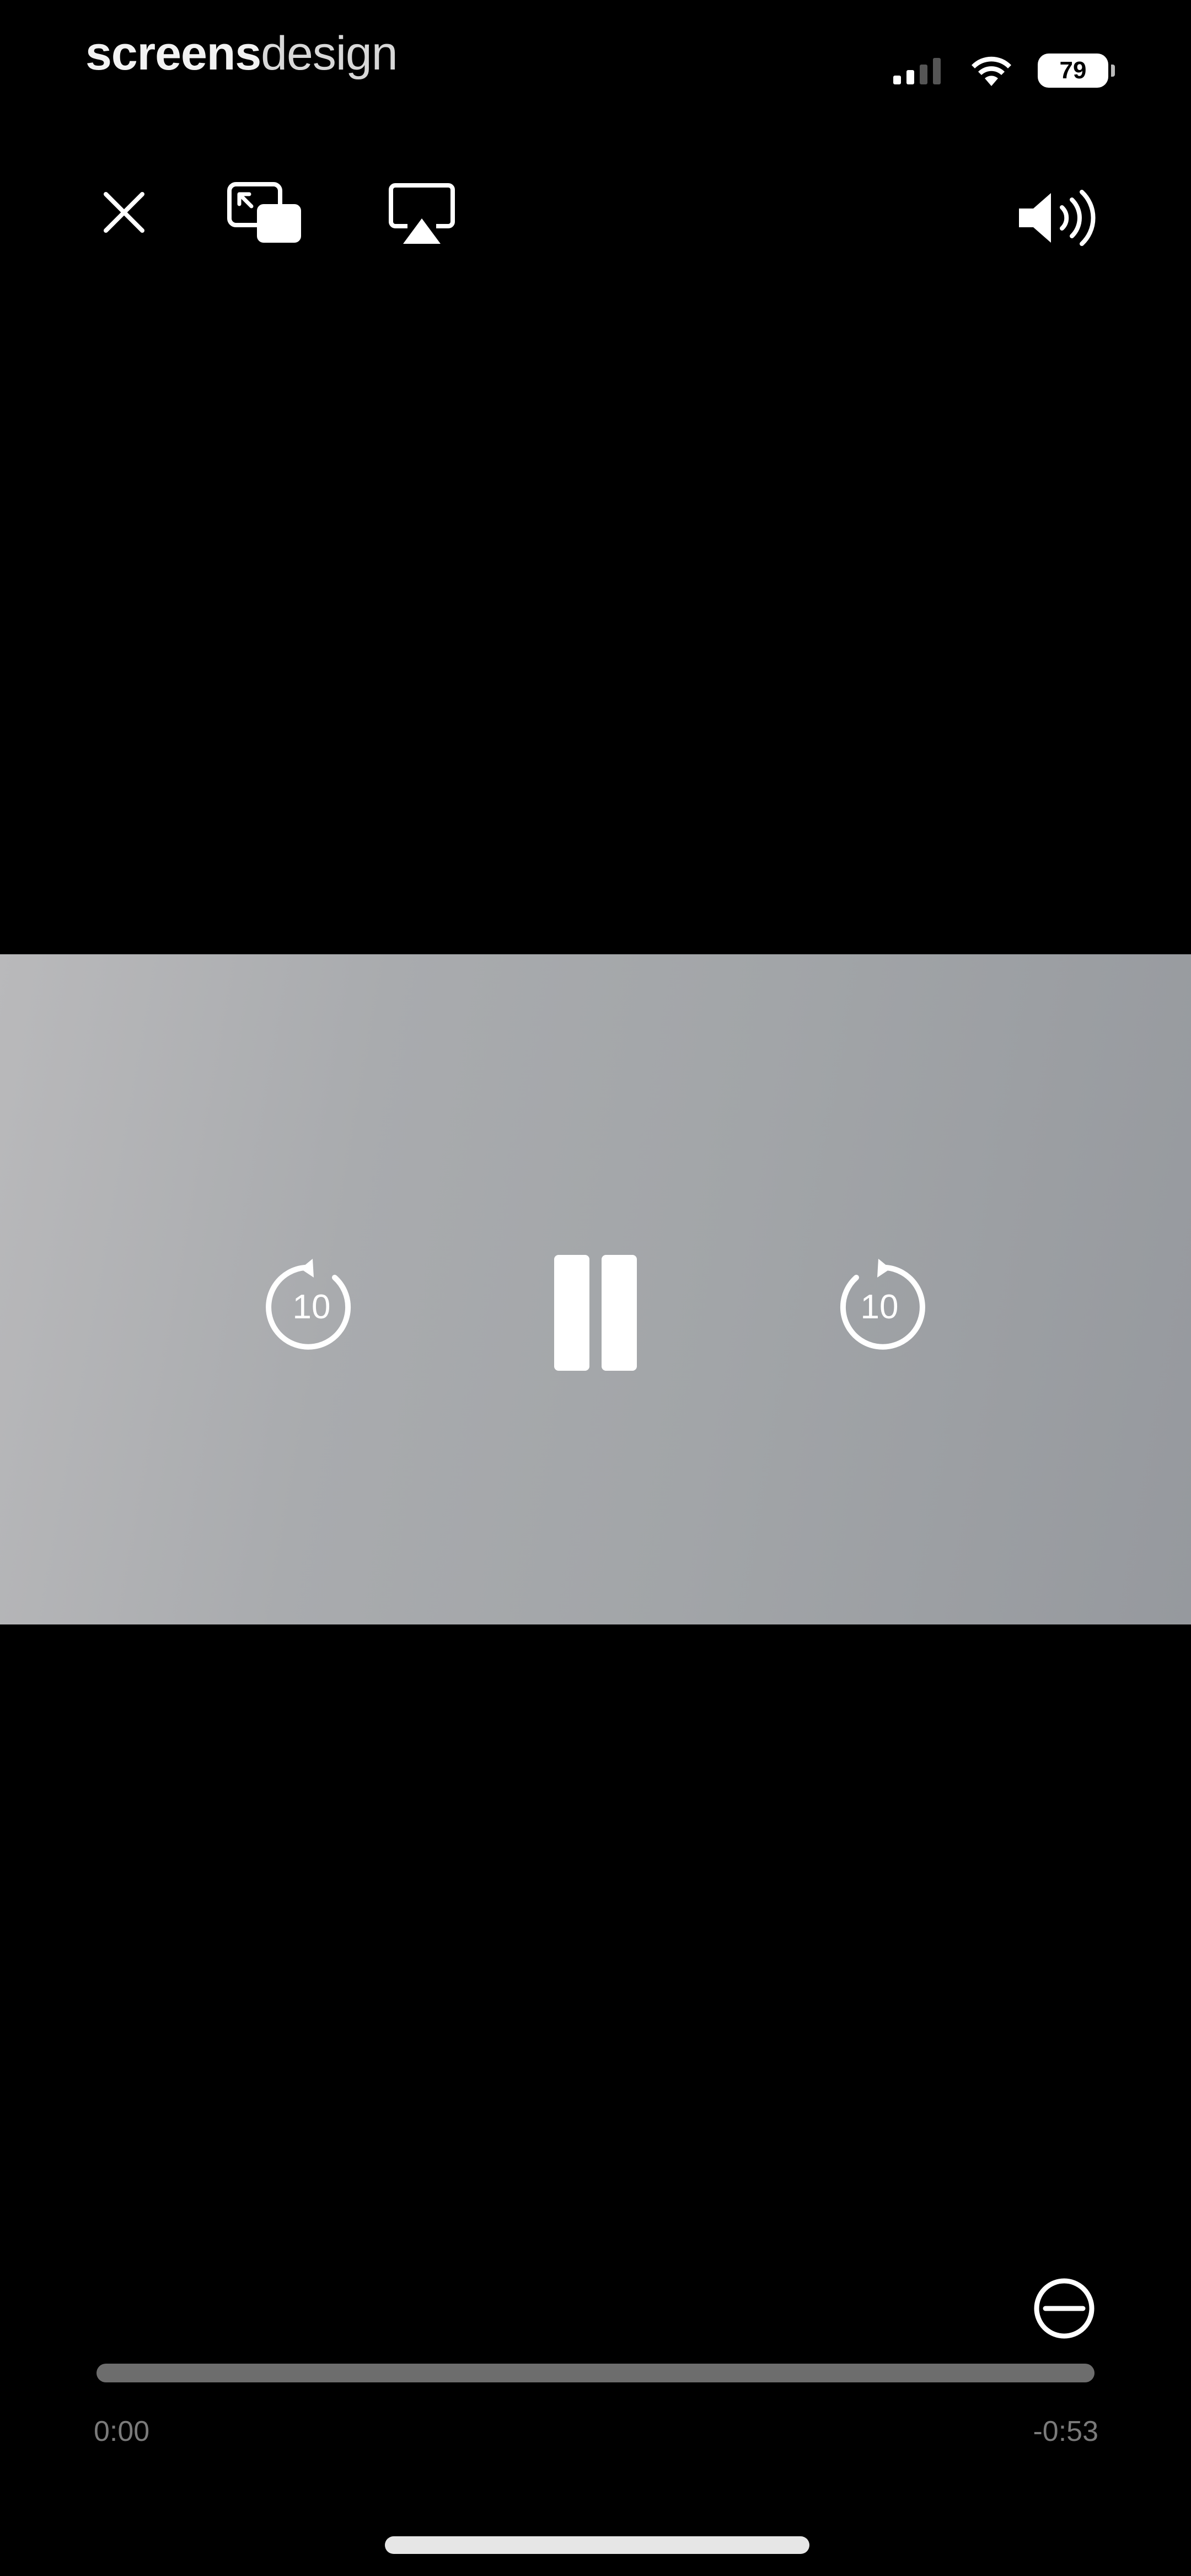  What do you see at coordinates (917, 70) in the screenshot?
I see `cellular-signal-icon` at bounding box center [917, 70].